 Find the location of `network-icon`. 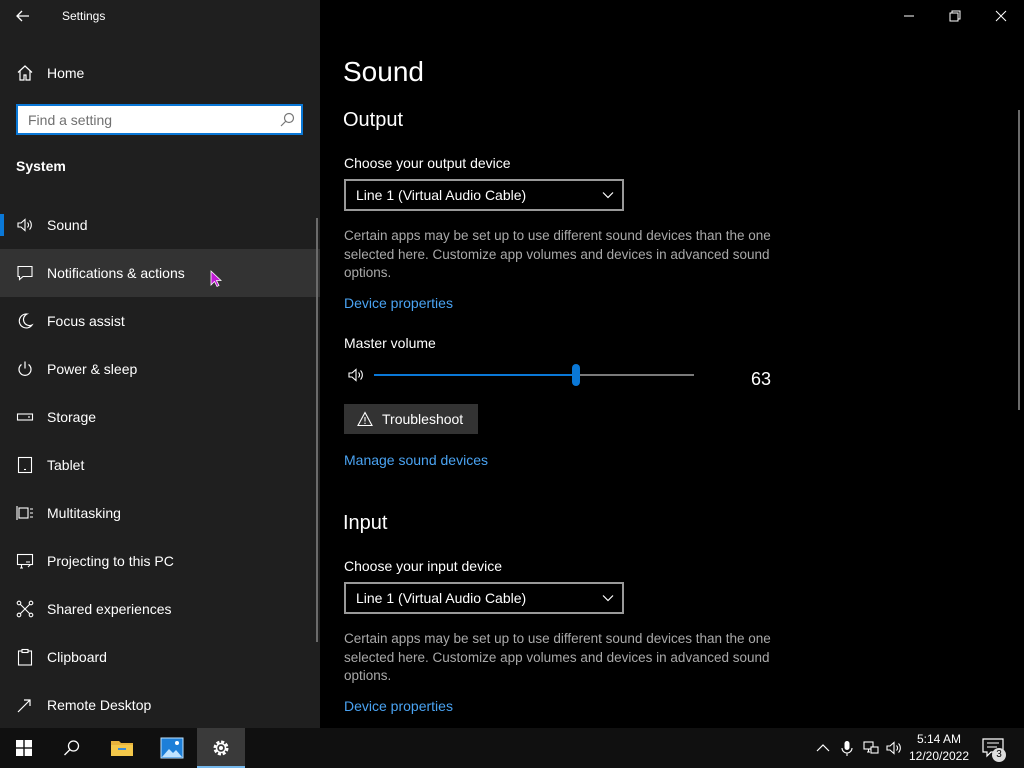

network-icon is located at coordinates (871, 748).